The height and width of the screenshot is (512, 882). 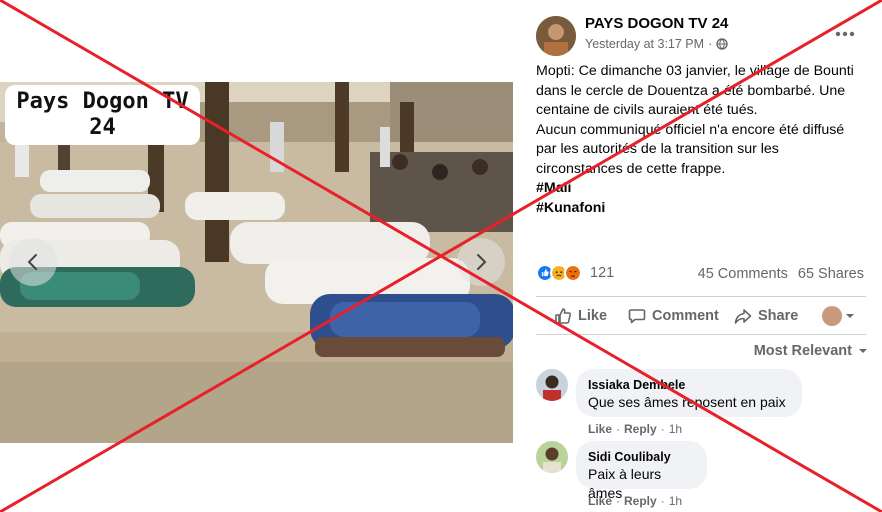 What do you see at coordinates (656, 23) in the screenshot?
I see `page-name: PAYS DOGON TV 24` at bounding box center [656, 23].